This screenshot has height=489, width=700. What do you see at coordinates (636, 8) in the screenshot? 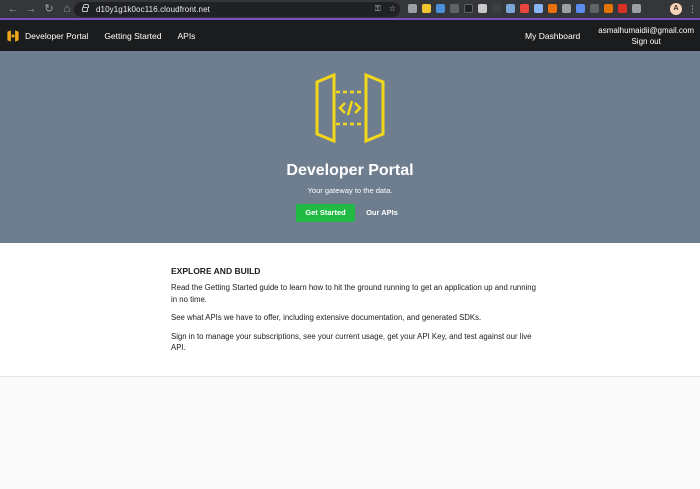
I see `extensions-icon` at bounding box center [636, 8].